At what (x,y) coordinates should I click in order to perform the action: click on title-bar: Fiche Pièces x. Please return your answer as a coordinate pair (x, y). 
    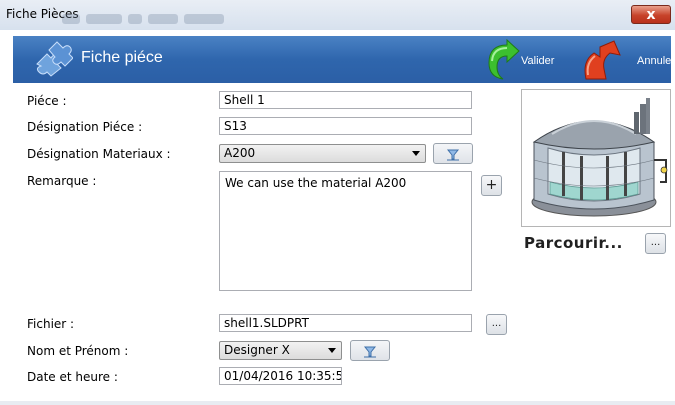
    Looking at the image, I should click on (337, 15).